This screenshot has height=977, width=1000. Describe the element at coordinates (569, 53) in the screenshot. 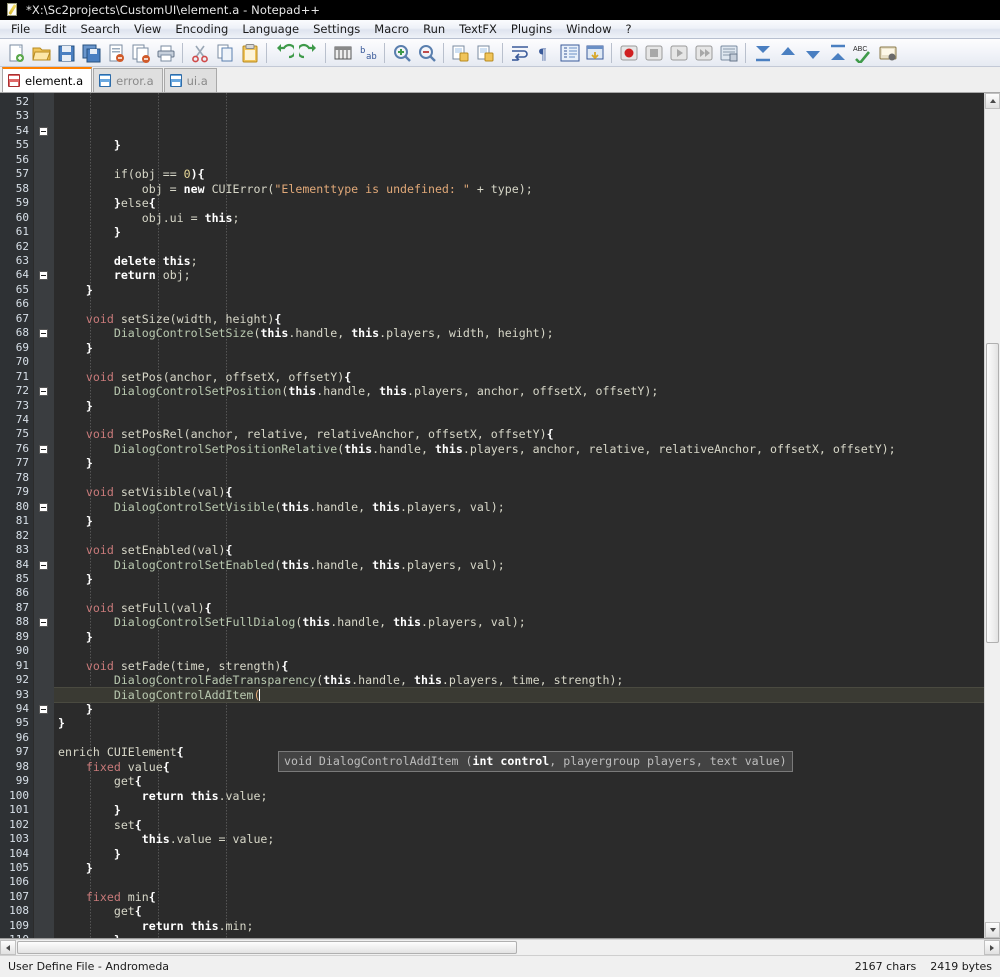

I see `toolbar-indent-guide` at that location.